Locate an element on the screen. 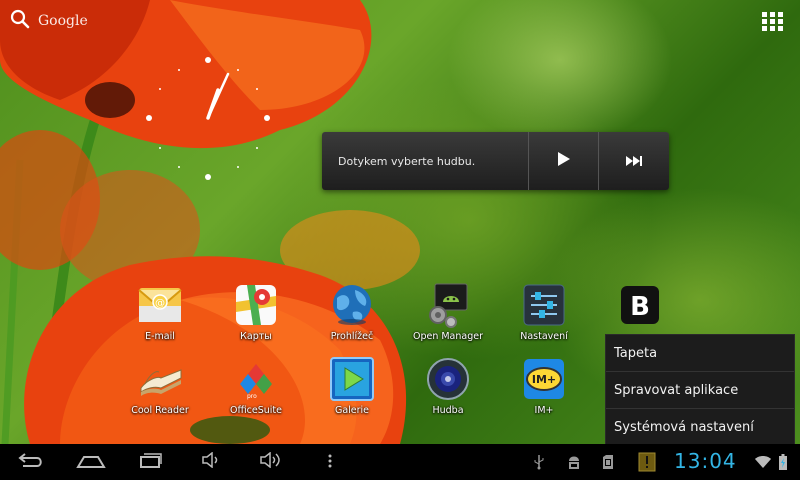  recent-apps-icon is located at coordinates (151, 462).